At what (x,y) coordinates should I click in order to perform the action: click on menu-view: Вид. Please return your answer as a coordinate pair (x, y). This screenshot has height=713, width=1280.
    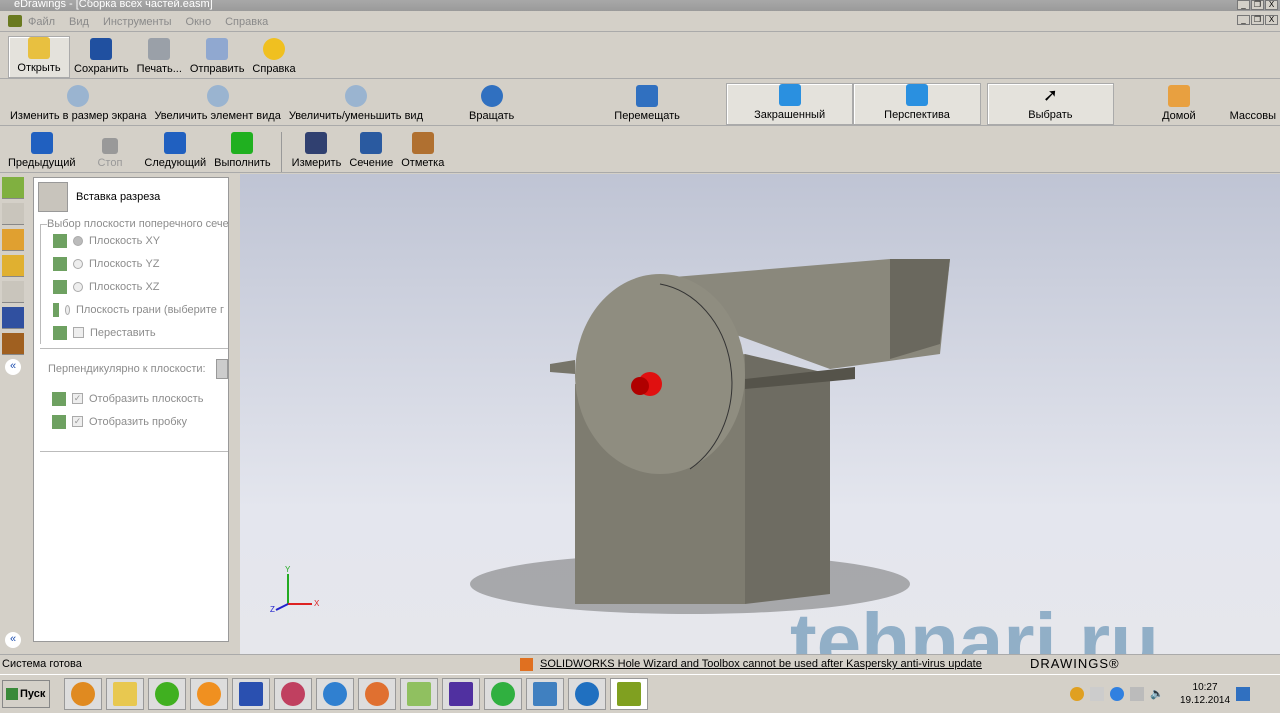
    Looking at the image, I should click on (79, 22).